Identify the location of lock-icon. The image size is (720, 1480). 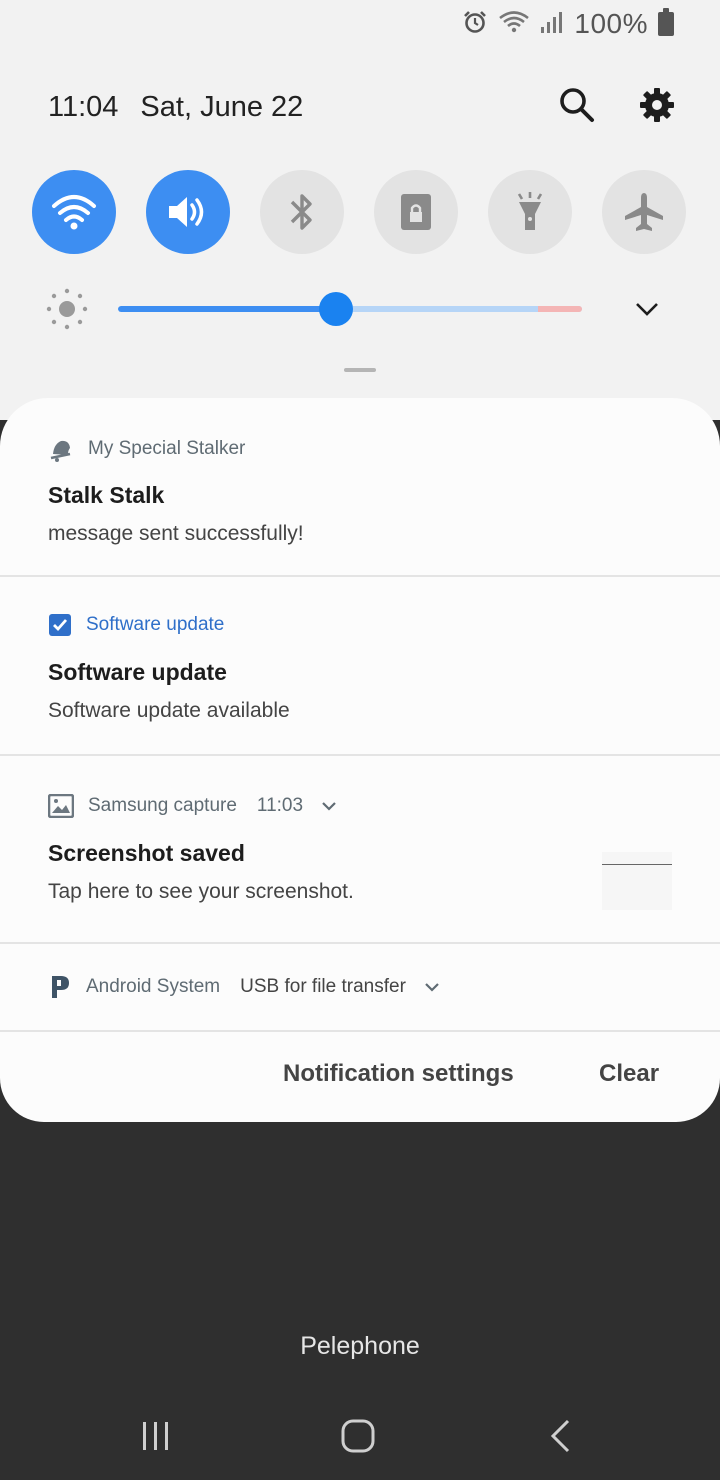
(416, 212).